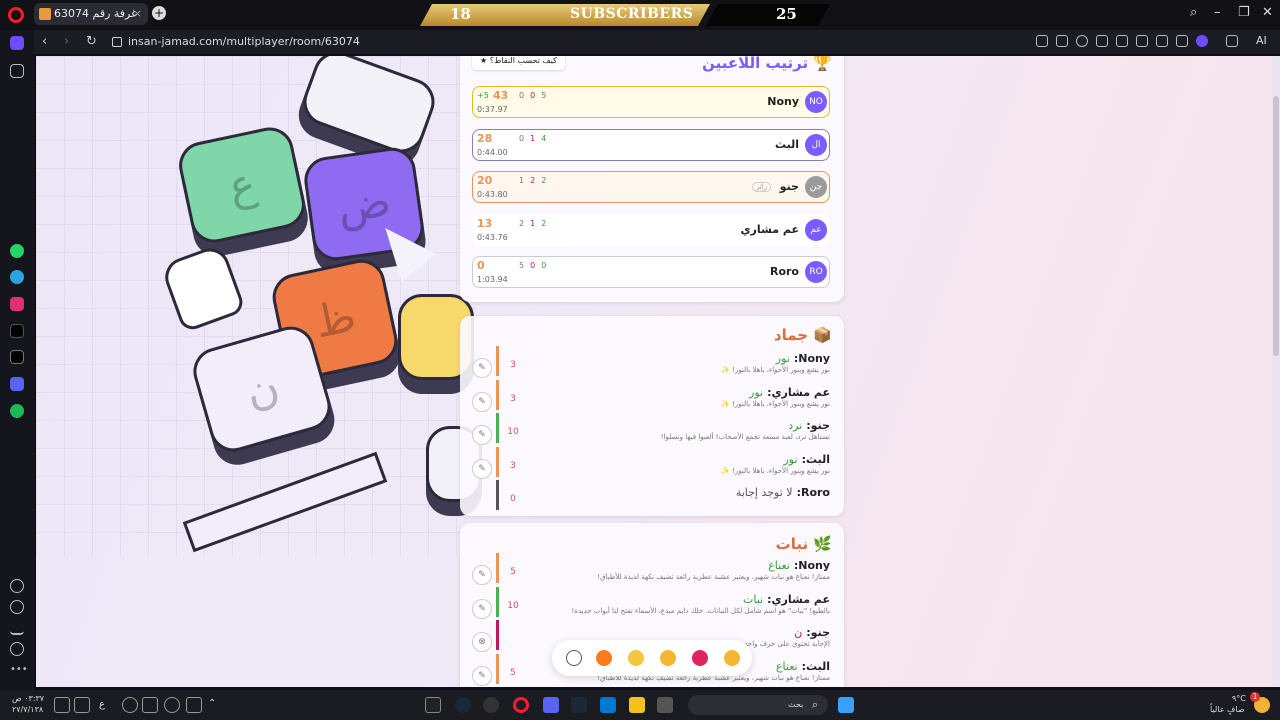 The width and height of the screenshot is (1280, 720). I want to click on answer-player-name: جنو:, so click(818, 632).